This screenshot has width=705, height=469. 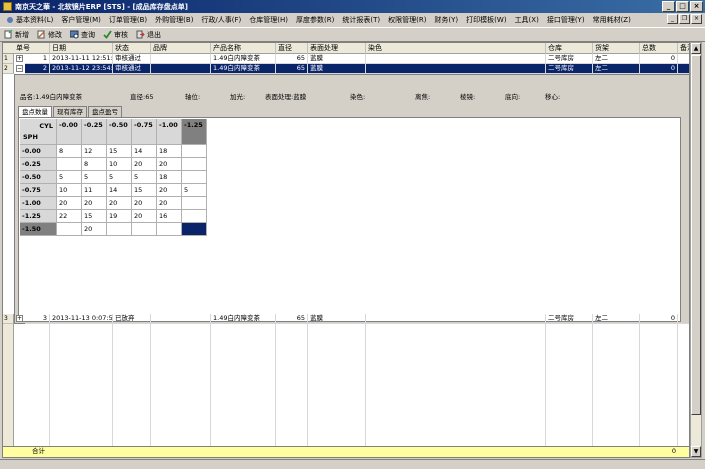 What do you see at coordinates (696, 451) in the screenshot?
I see `scroll-down-icon: ▼` at bounding box center [696, 451].